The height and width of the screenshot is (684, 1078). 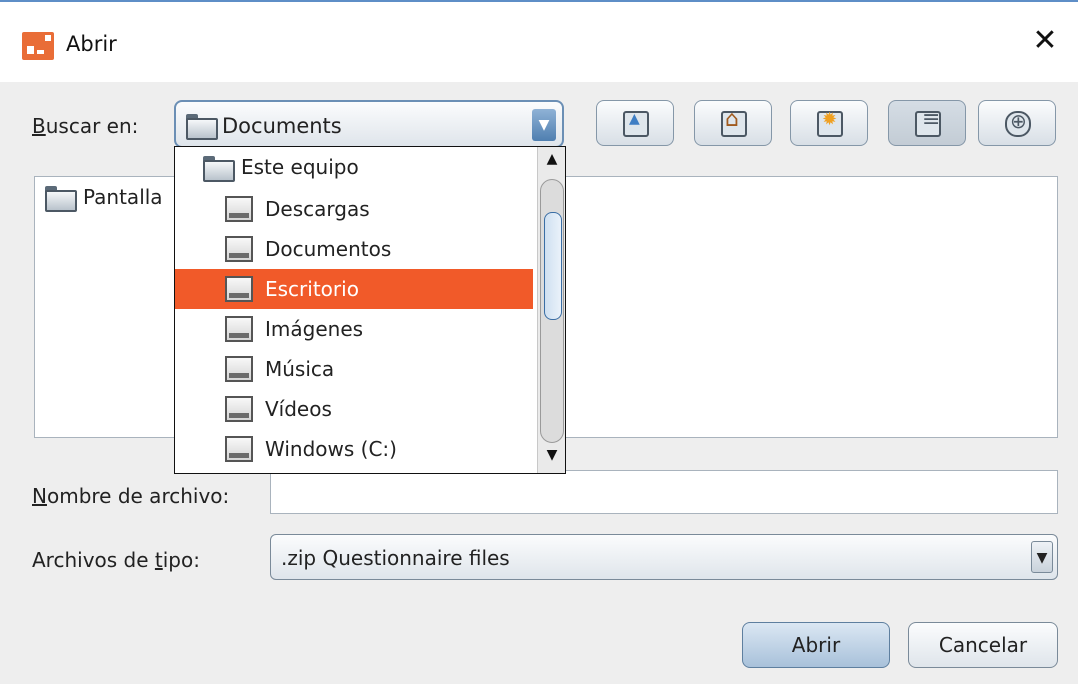 I want to click on scroll-up-icon: ▲, so click(x=552, y=162).